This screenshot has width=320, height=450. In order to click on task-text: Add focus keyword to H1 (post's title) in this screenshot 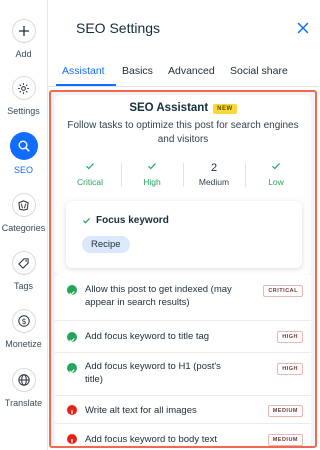, I will do `click(153, 373)`.